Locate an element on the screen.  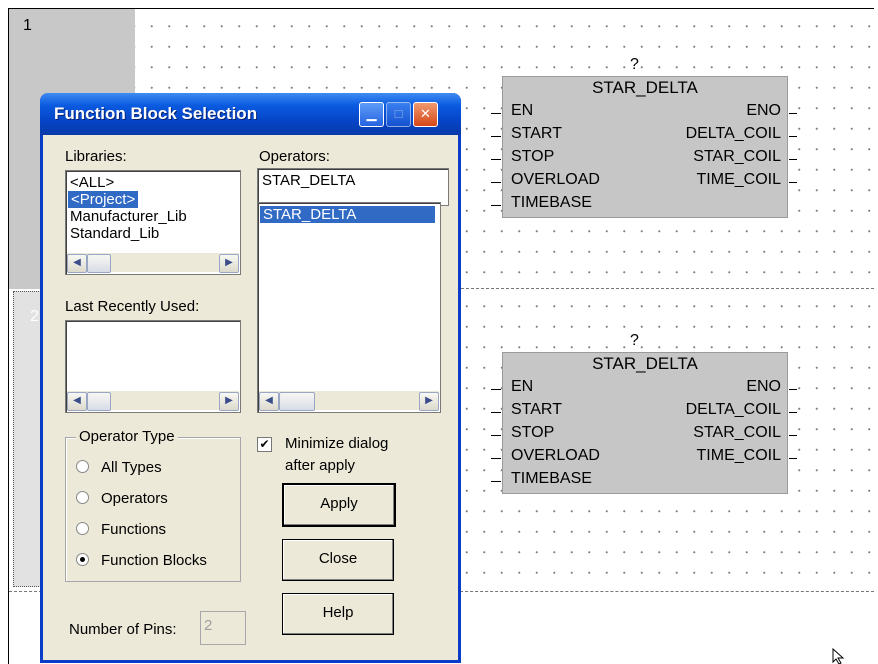
list-item-selected: STAR_DELTA is located at coordinates (347, 214).